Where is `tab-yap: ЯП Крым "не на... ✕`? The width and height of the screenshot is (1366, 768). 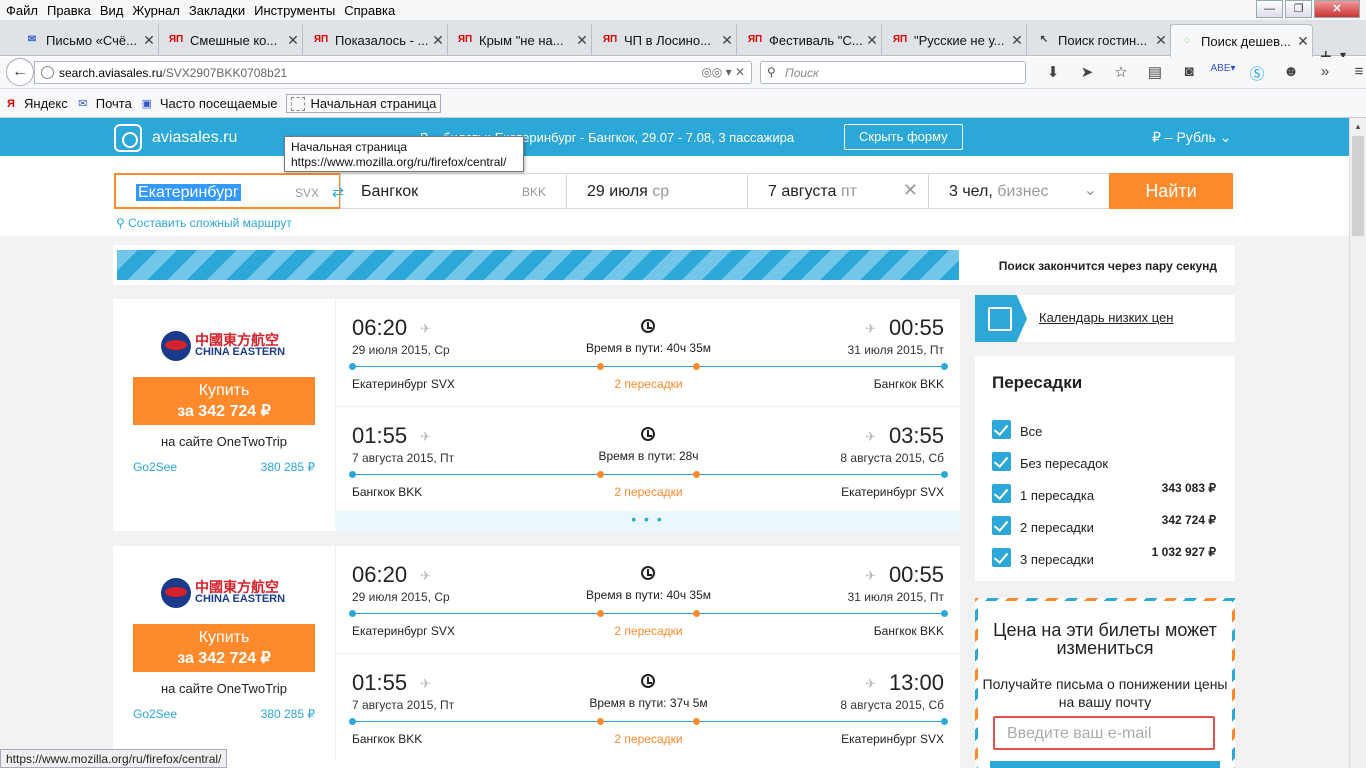 tab-yap: ЯП Крым "не на... ✕ is located at coordinates (520, 40).